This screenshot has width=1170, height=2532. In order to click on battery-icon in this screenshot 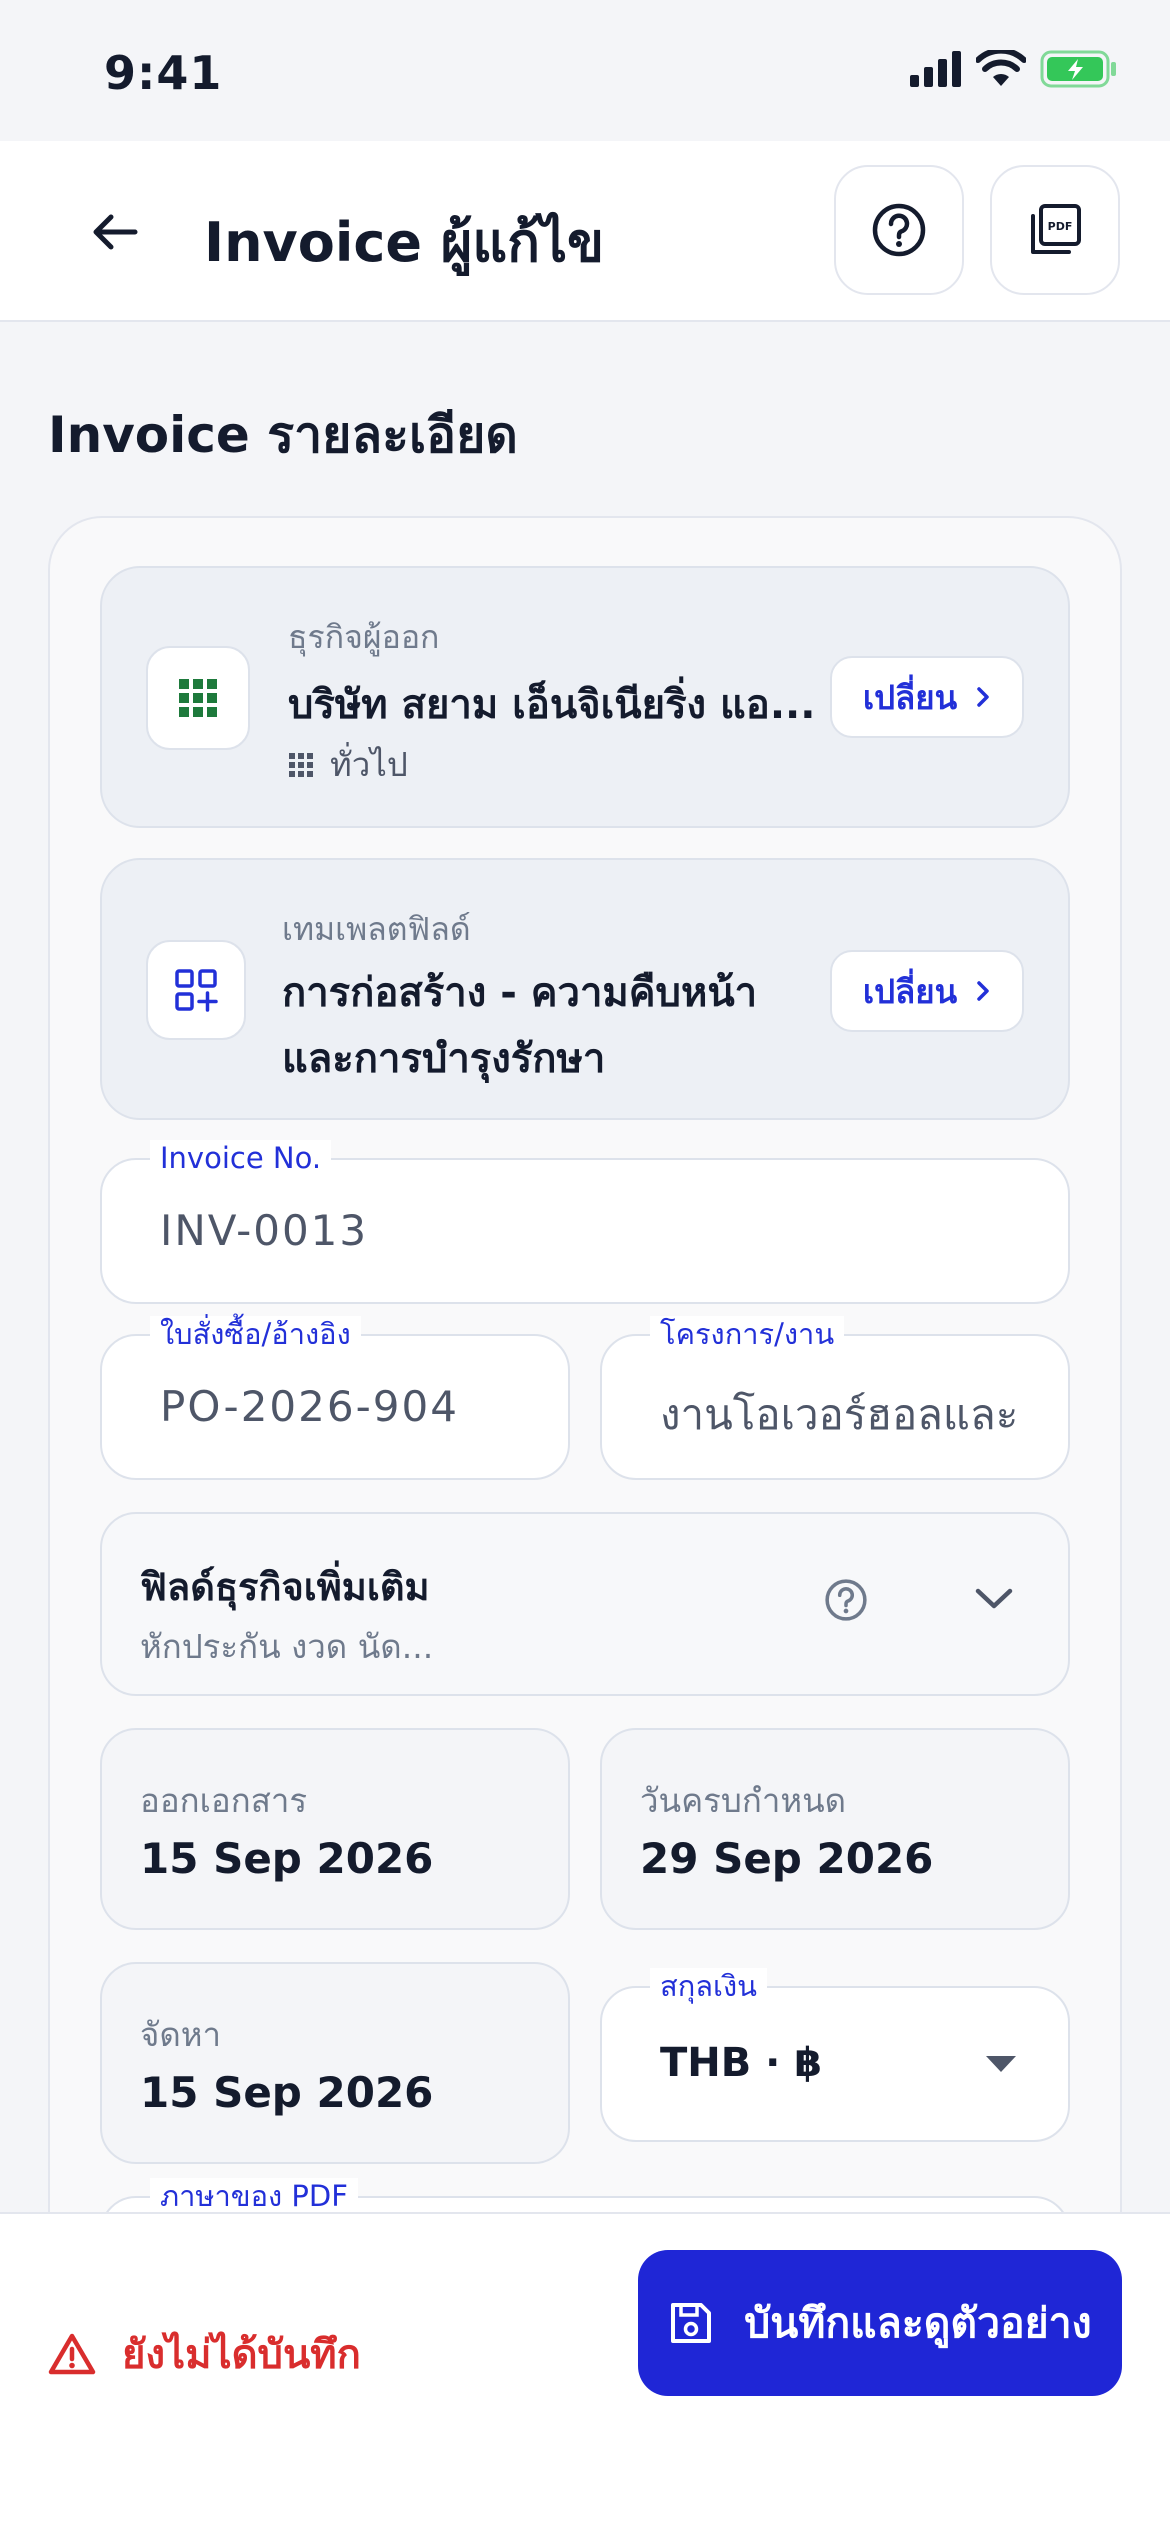, I will do `click(1078, 69)`.